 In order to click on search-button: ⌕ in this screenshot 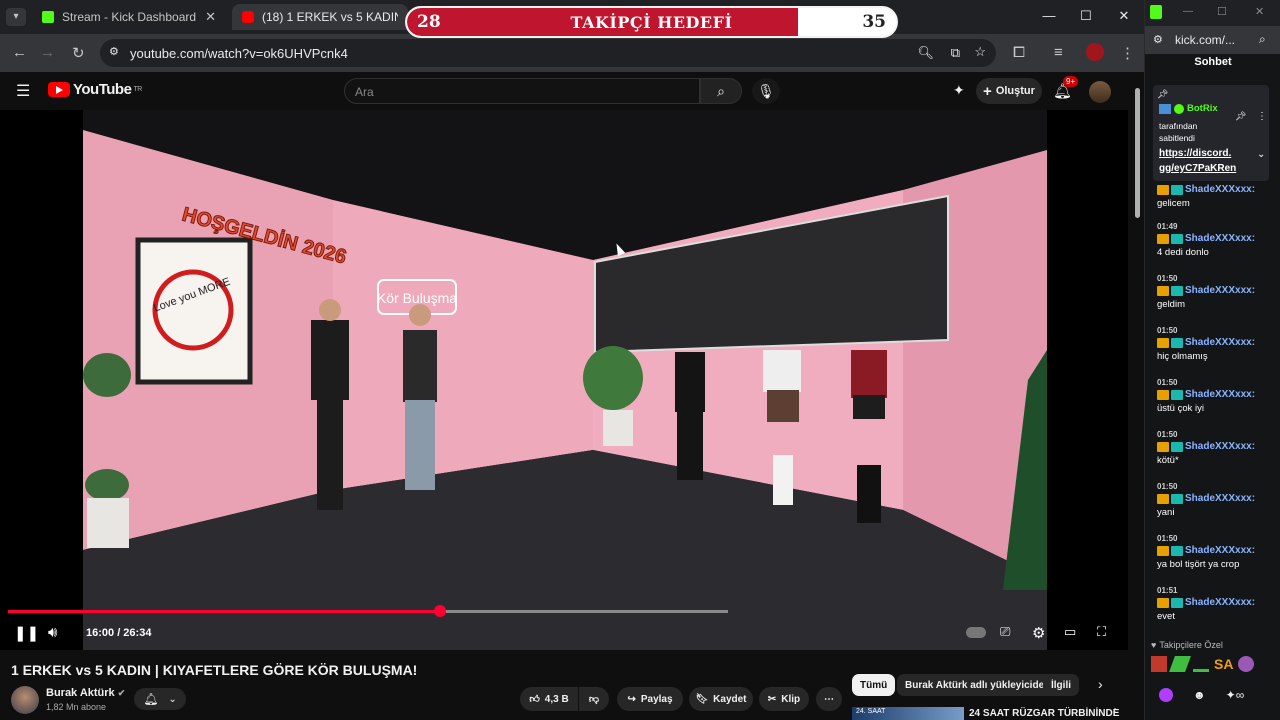, I will do `click(721, 91)`.